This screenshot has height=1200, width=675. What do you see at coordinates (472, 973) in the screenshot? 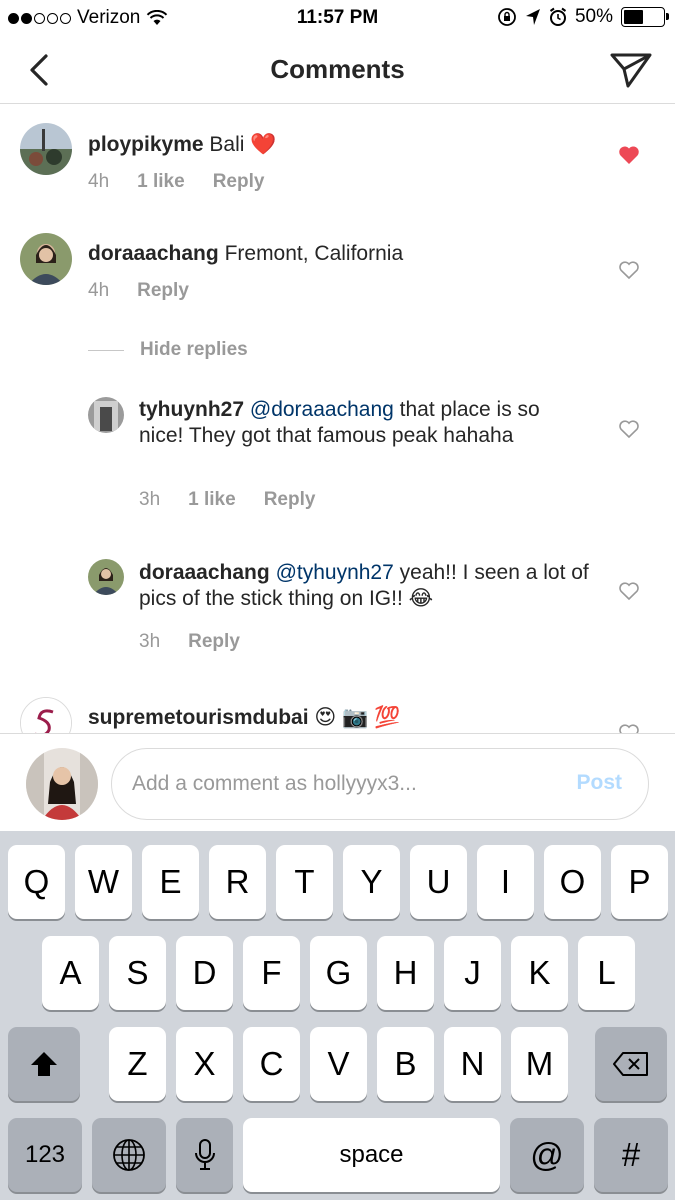
I see `key-j: J` at bounding box center [472, 973].